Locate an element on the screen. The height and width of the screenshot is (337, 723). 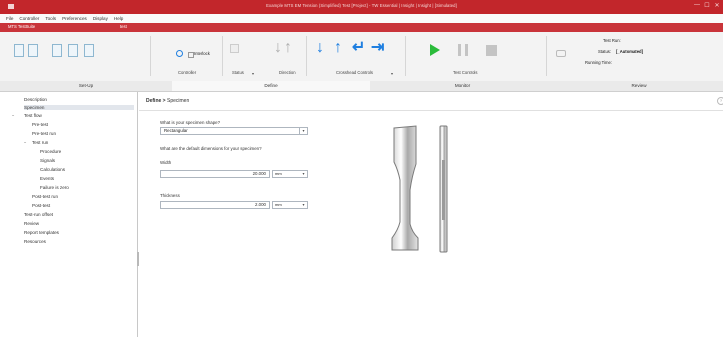
test-run-name-label: Test Run: is located at coordinates (612, 40).